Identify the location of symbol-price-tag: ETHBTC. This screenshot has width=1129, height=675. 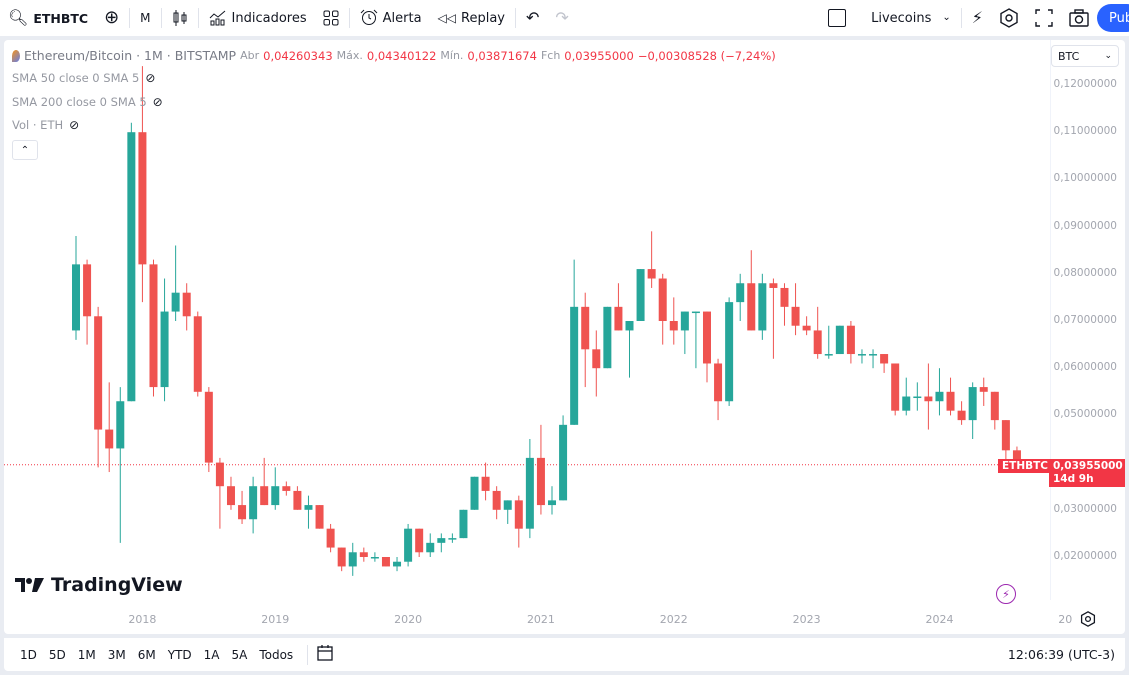
(1025, 466).